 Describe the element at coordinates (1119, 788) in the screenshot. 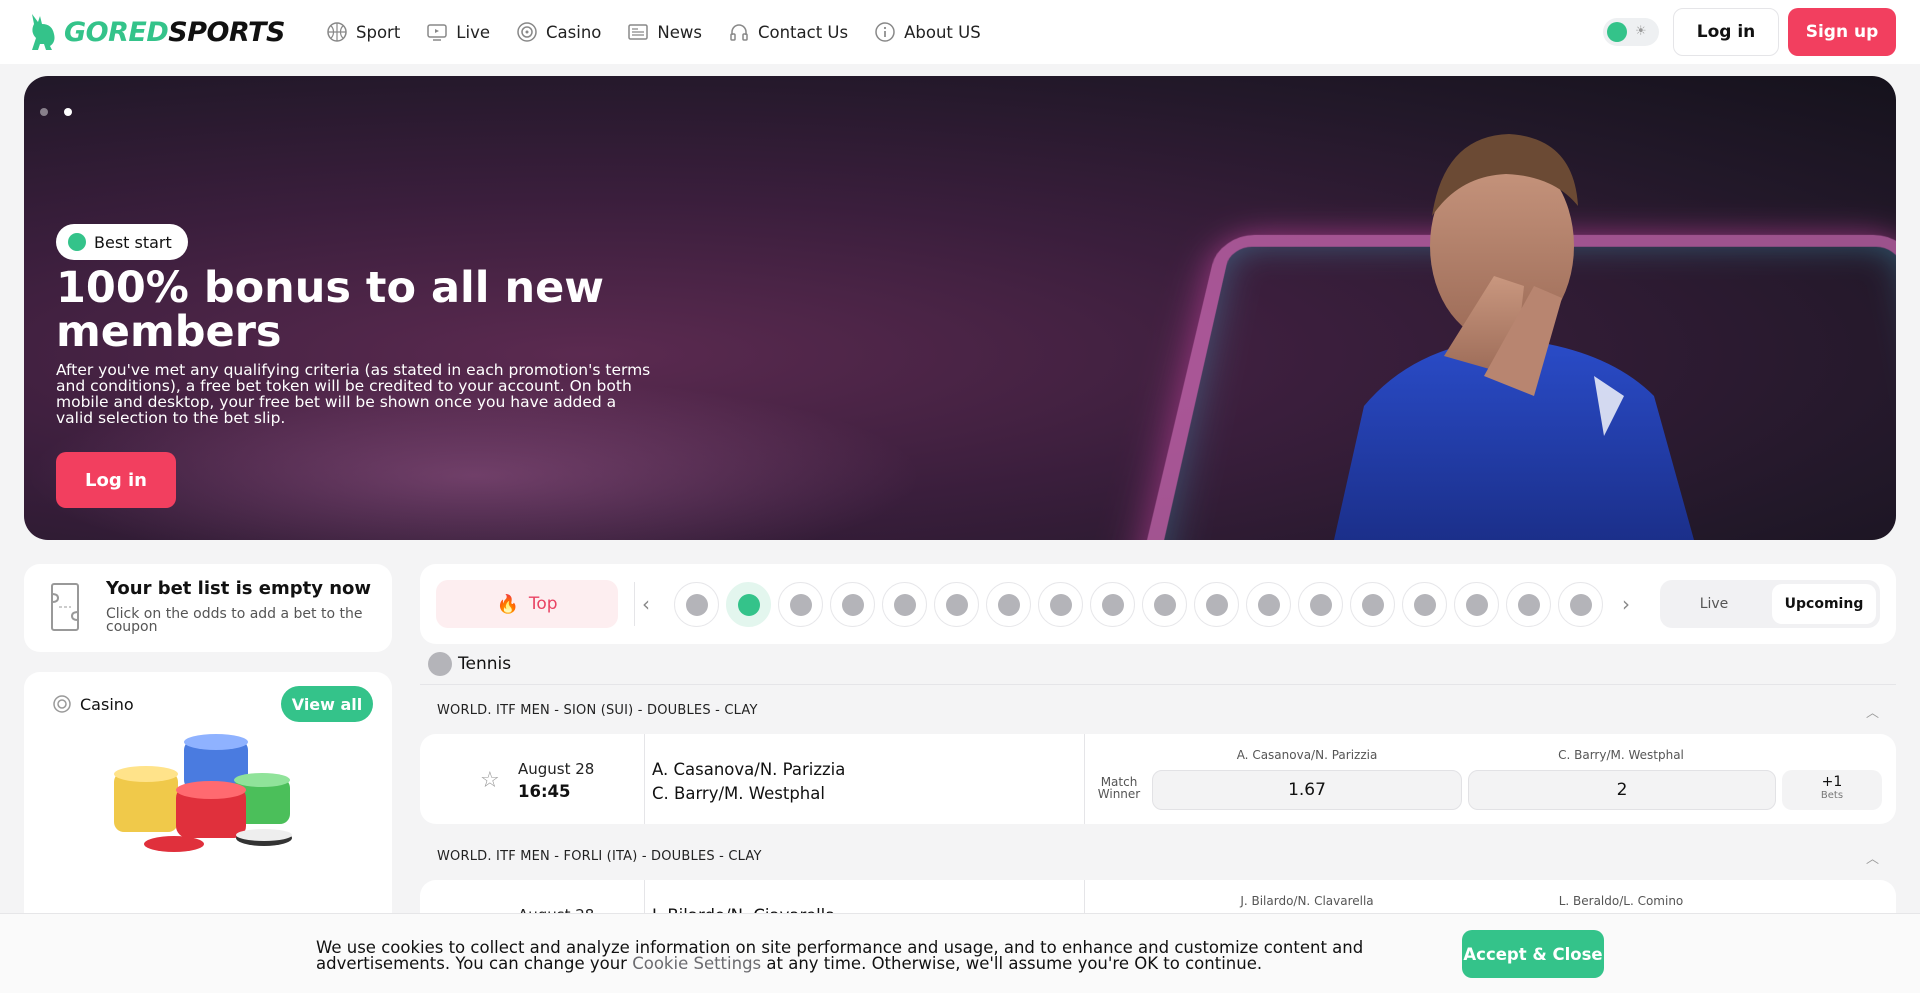

I see `market-label: Match Winner` at that location.